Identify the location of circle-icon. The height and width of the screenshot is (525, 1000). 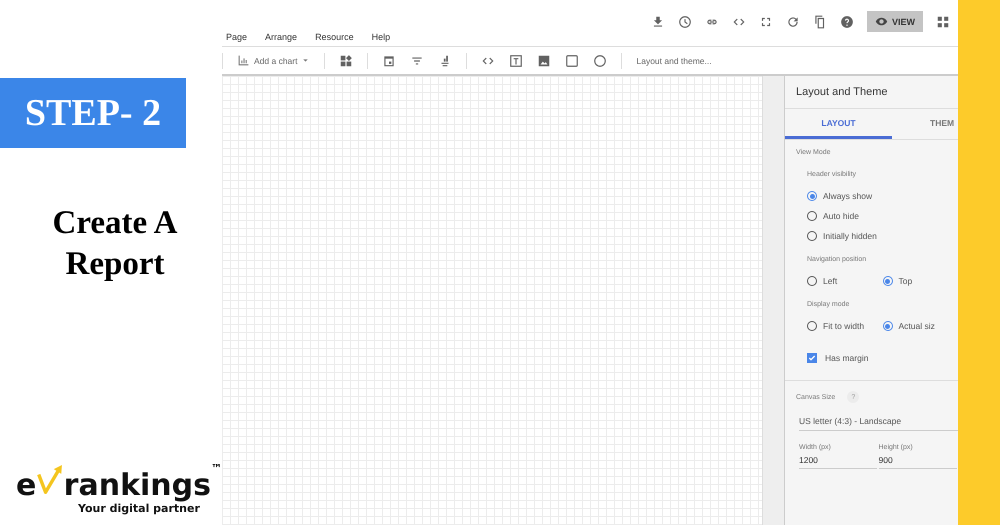
(600, 61).